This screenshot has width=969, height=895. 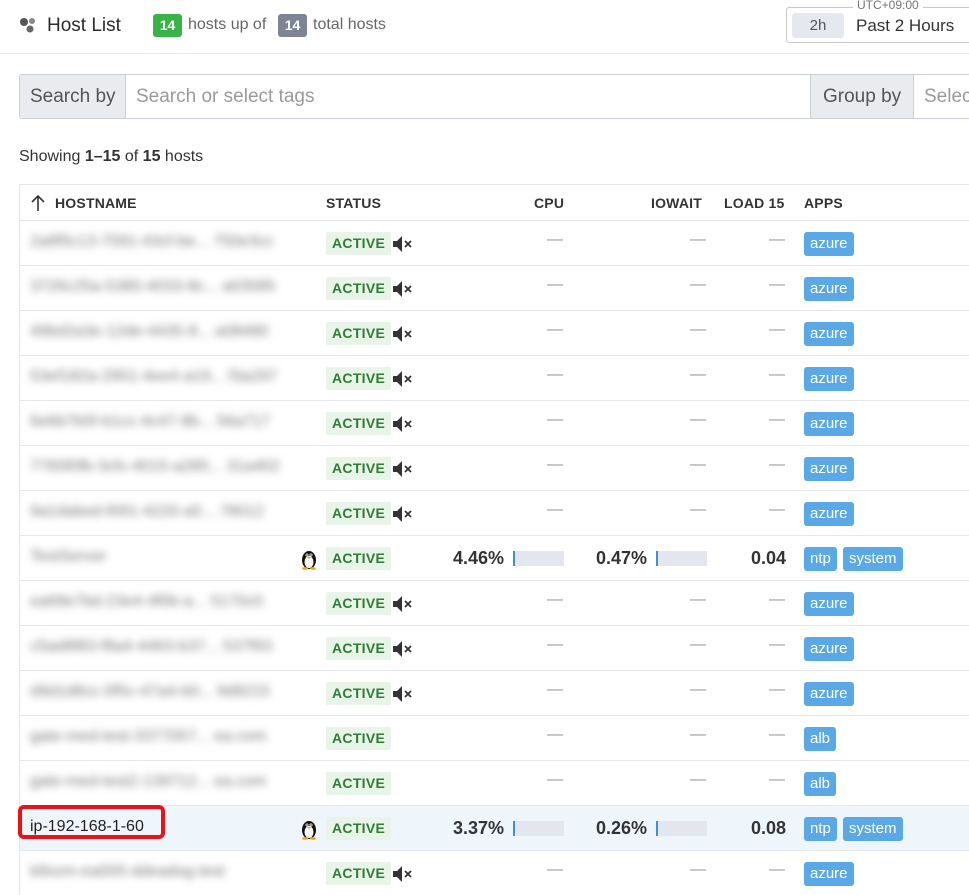 What do you see at coordinates (50, 156) in the screenshot?
I see `summary-prefix: Showing` at bounding box center [50, 156].